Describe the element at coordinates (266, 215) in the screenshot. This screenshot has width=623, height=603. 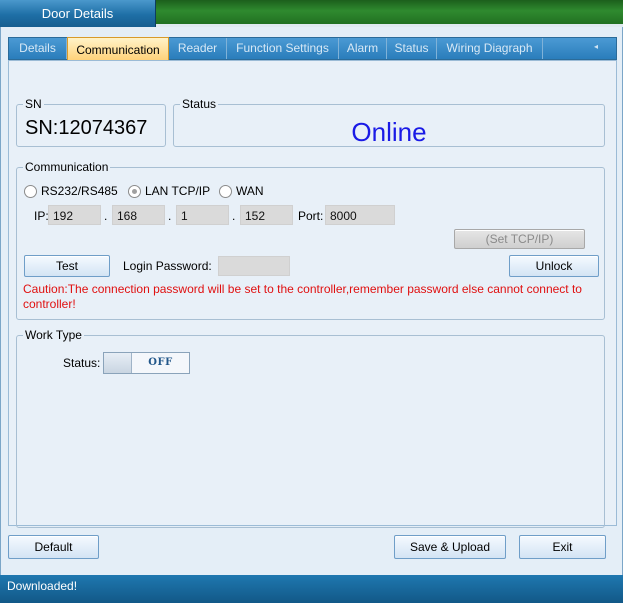
I see `ip-octet-4-input: 152` at that location.